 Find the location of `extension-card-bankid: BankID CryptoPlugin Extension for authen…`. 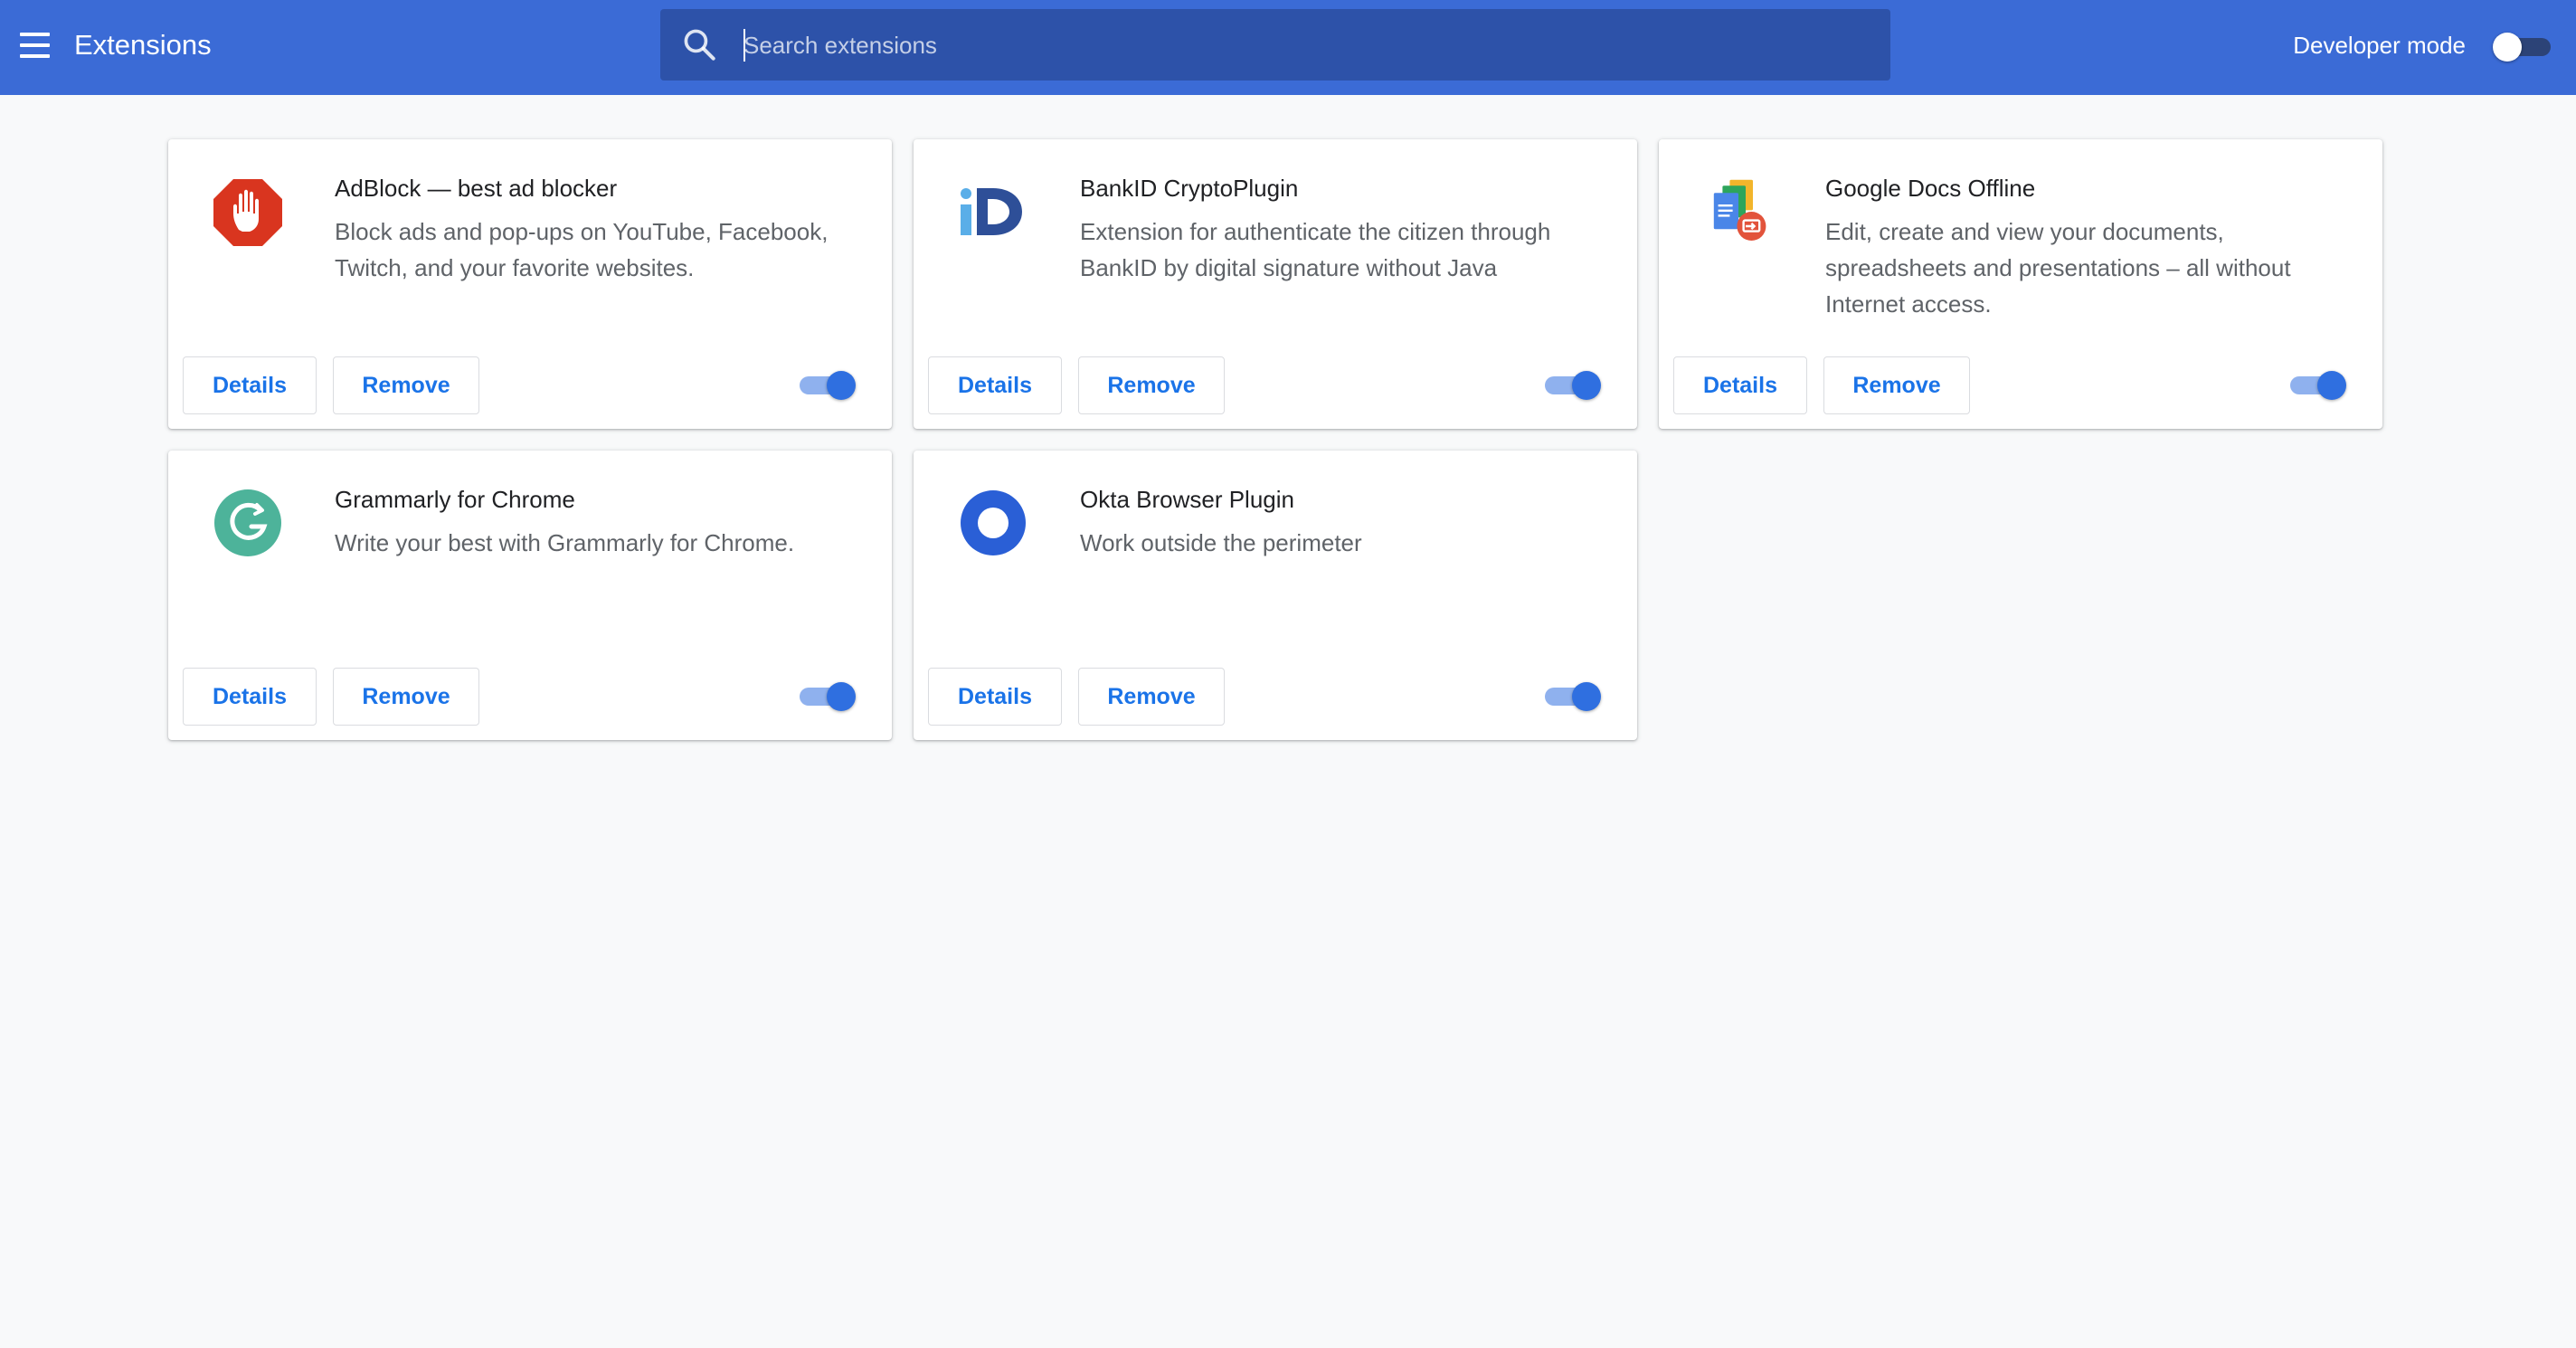

extension-card-bankid: BankID CryptoPlugin Extension for authen… is located at coordinates (1276, 284).